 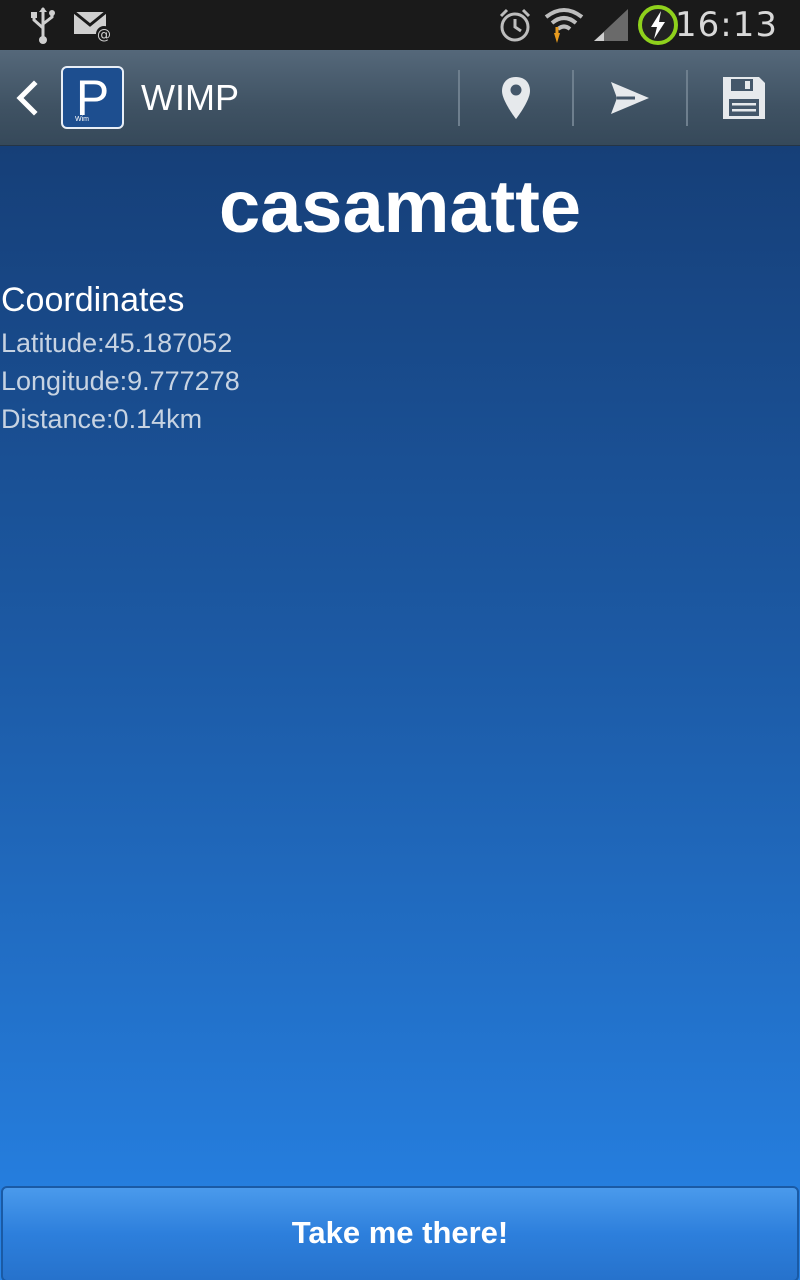 What do you see at coordinates (630, 98) in the screenshot?
I see `send-icon` at bounding box center [630, 98].